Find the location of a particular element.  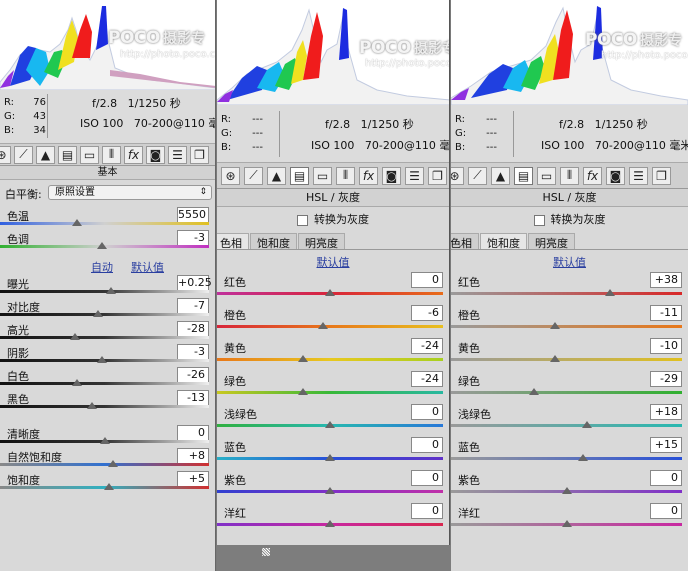

slider-value-field: -10 is located at coordinates (666, 346).